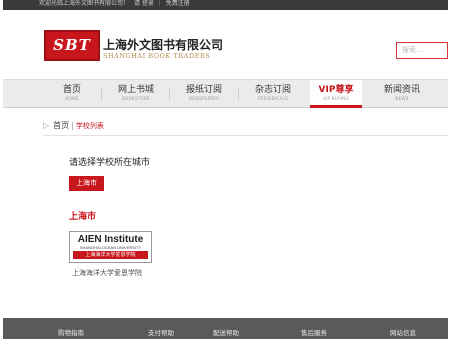  What do you see at coordinates (110, 163) in the screenshot?
I see `city-prompt: 请选择学校所在城市` at bounding box center [110, 163].